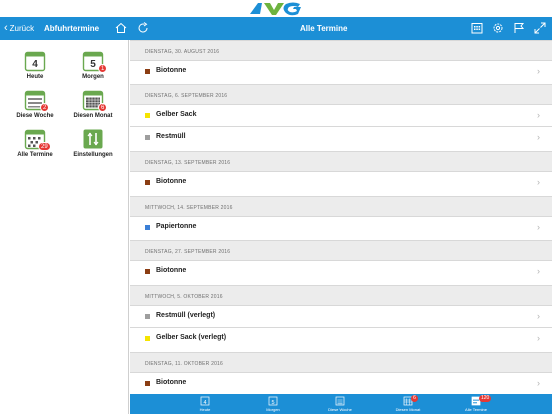  What do you see at coordinates (408, 404) in the screenshot?
I see `tab-diesen-monat: 6 Diesen Monat` at bounding box center [408, 404].